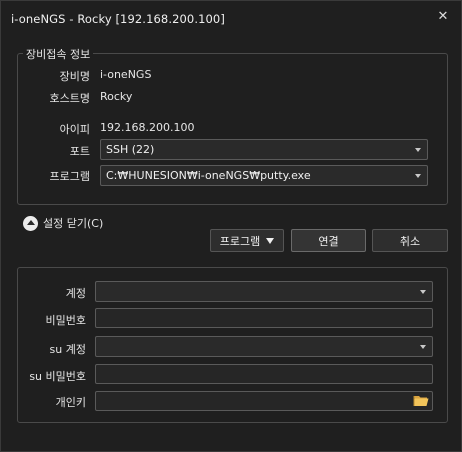 The image size is (462, 452). I want to click on password-label: 비밀번호, so click(65, 320).